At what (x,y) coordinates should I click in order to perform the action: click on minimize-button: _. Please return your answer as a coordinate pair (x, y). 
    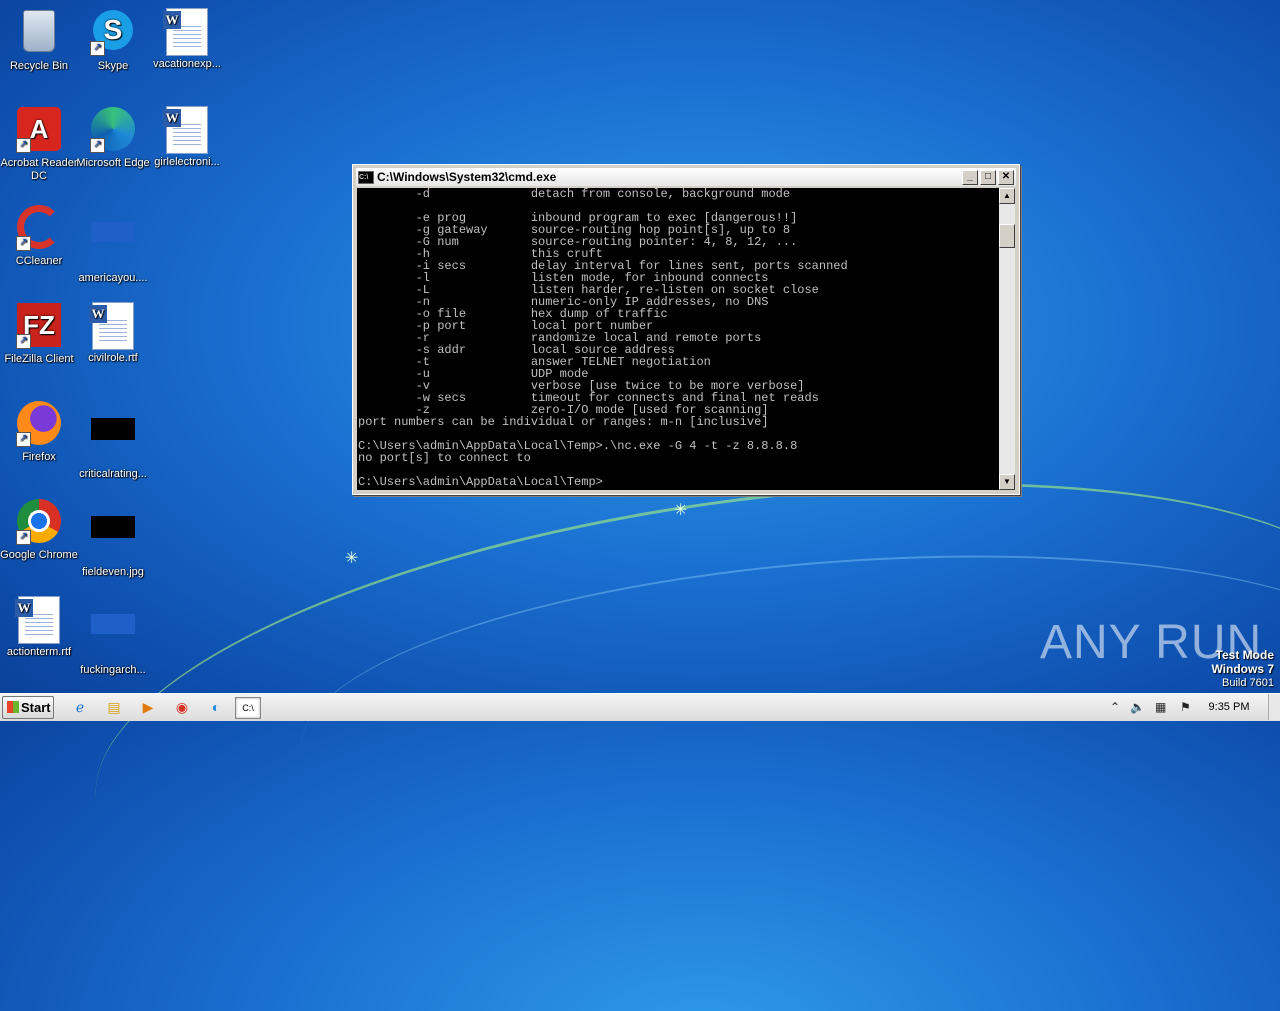
    Looking at the image, I should click on (970, 177).